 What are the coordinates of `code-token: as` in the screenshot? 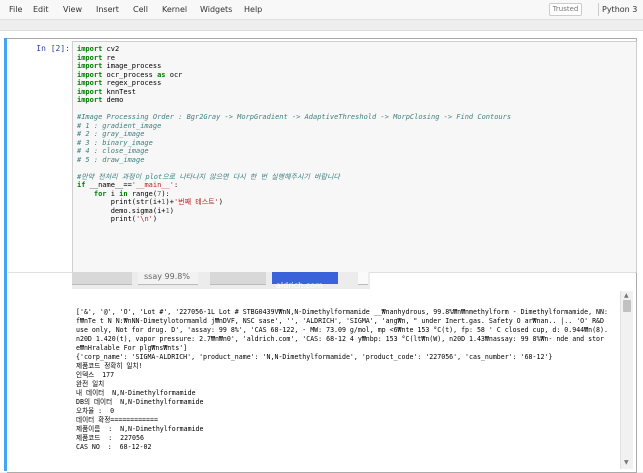 It's located at (161, 74).